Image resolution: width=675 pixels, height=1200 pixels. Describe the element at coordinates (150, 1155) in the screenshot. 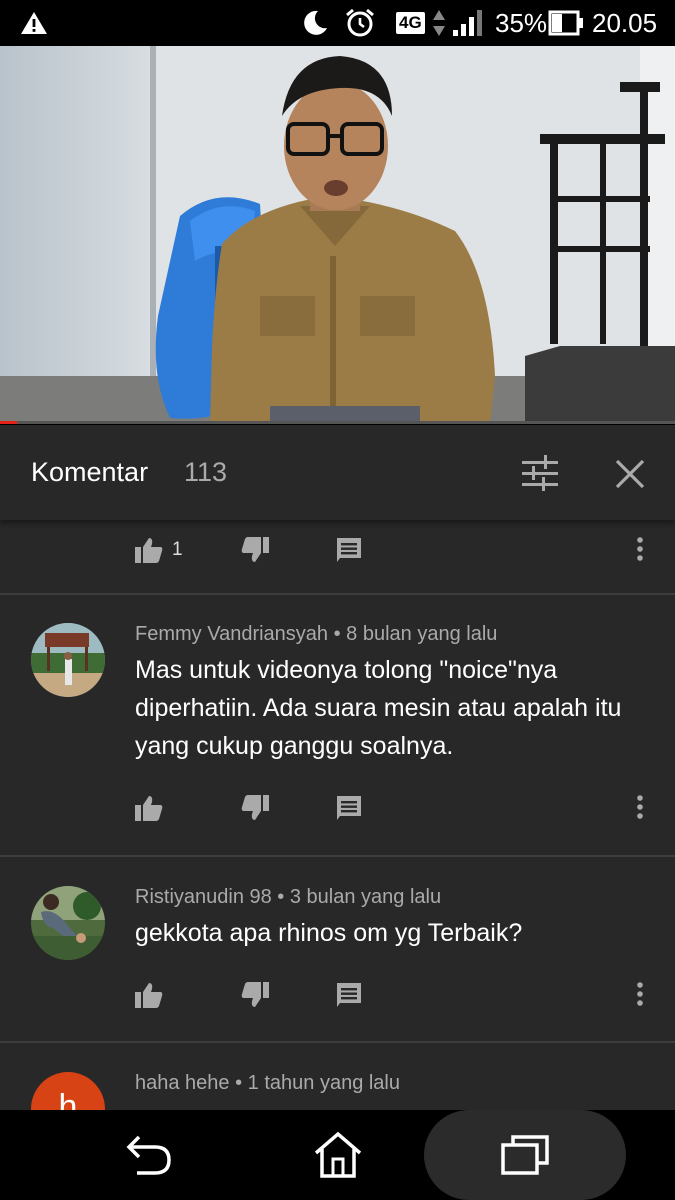

I see `back-icon` at that location.